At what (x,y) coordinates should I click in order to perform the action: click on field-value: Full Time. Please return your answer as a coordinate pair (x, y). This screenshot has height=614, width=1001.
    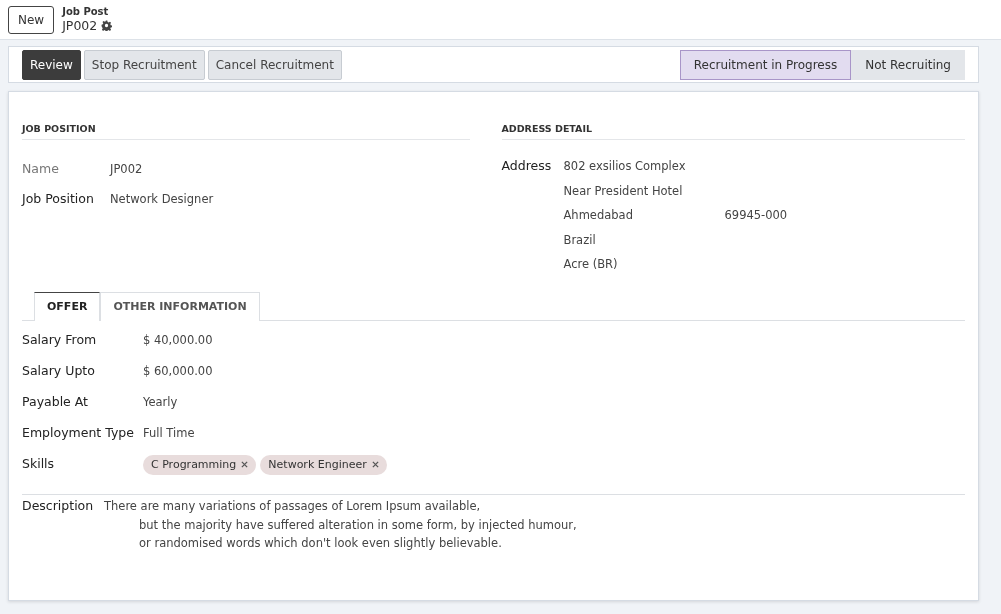
    Looking at the image, I should click on (169, 434).